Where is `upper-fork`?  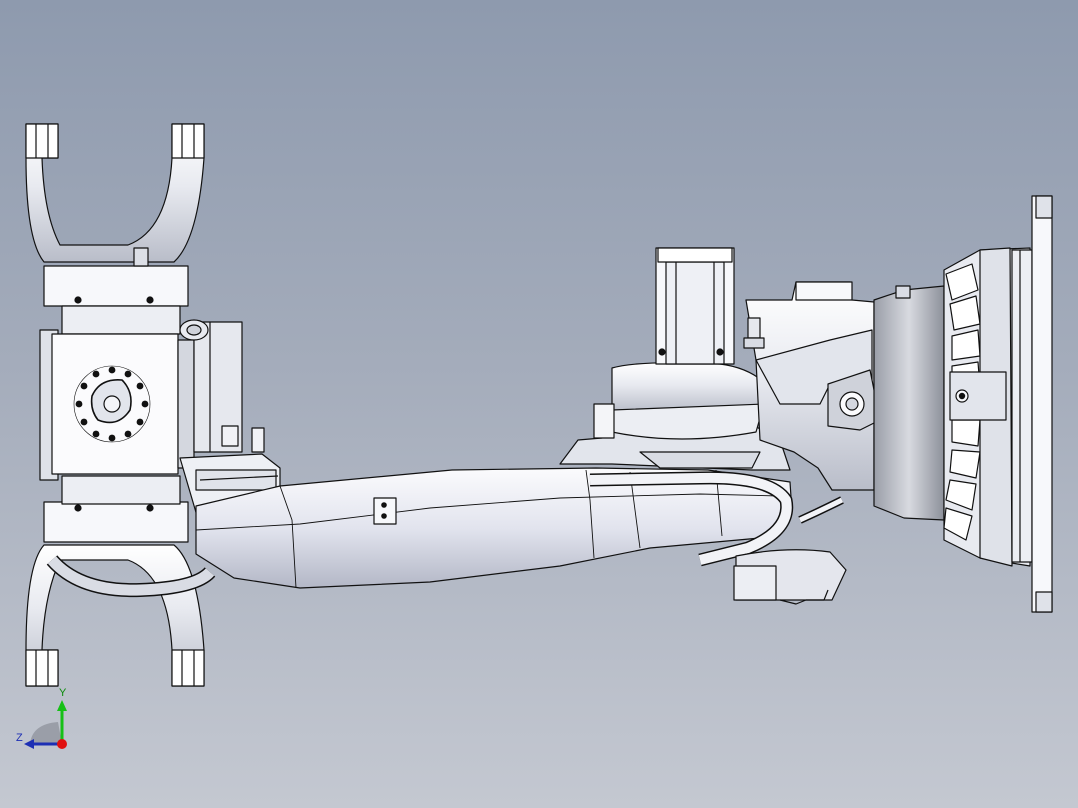
upper-fork is located at coordinates (115, 193).